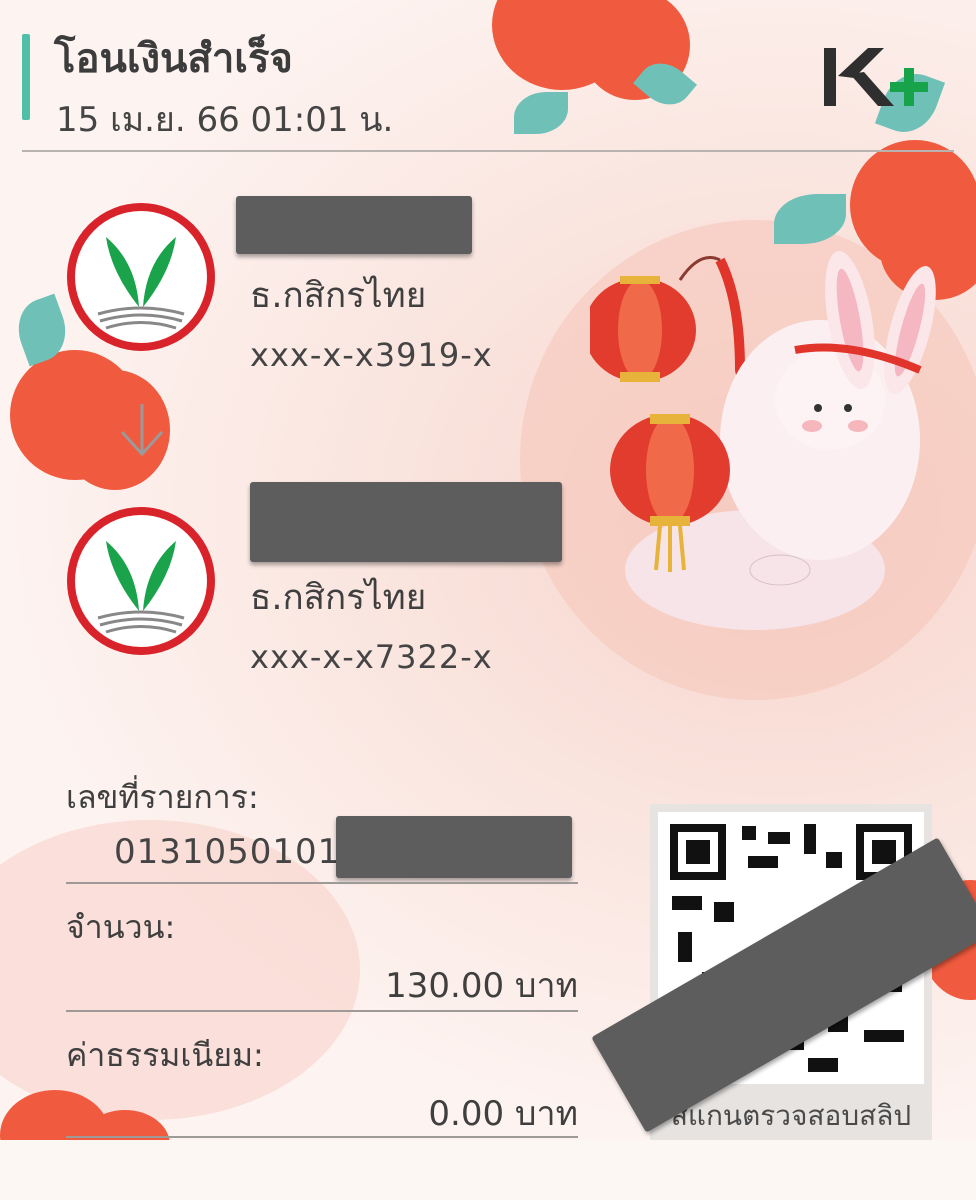 Image resolution: width=976 pixels, height=1200 pixels. What do you see at coordinates (26, 77) in the screenshot?
I see `header-accent-bar` at bounding box center [26, 77].